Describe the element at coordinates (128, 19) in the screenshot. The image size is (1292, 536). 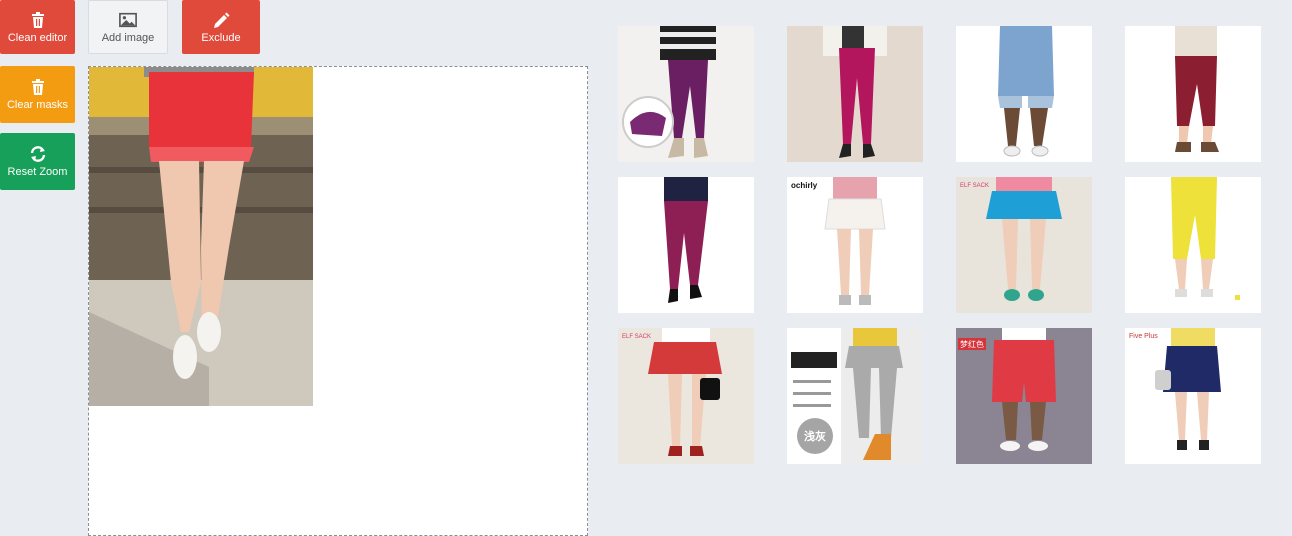
I see `image-icon` at that location.